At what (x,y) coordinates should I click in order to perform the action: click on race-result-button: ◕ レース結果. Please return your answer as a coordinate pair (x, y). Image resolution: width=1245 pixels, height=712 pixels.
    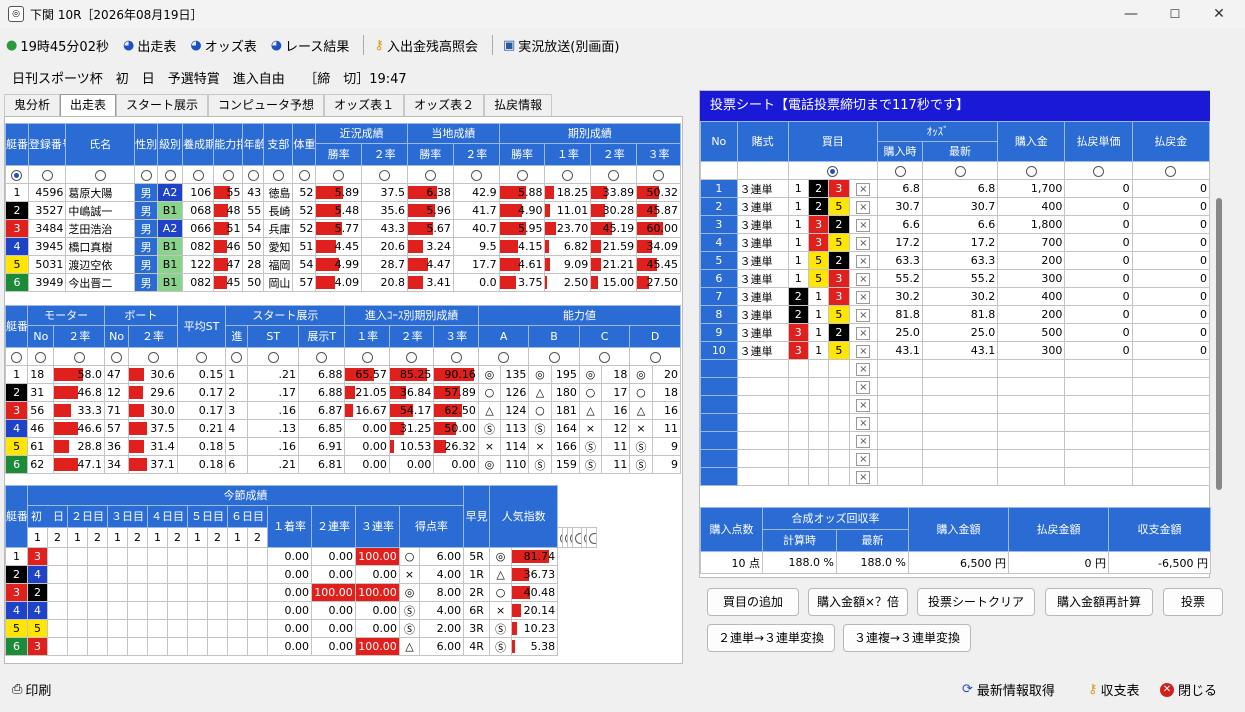
    Looking at the image, I should click on (310, 45).